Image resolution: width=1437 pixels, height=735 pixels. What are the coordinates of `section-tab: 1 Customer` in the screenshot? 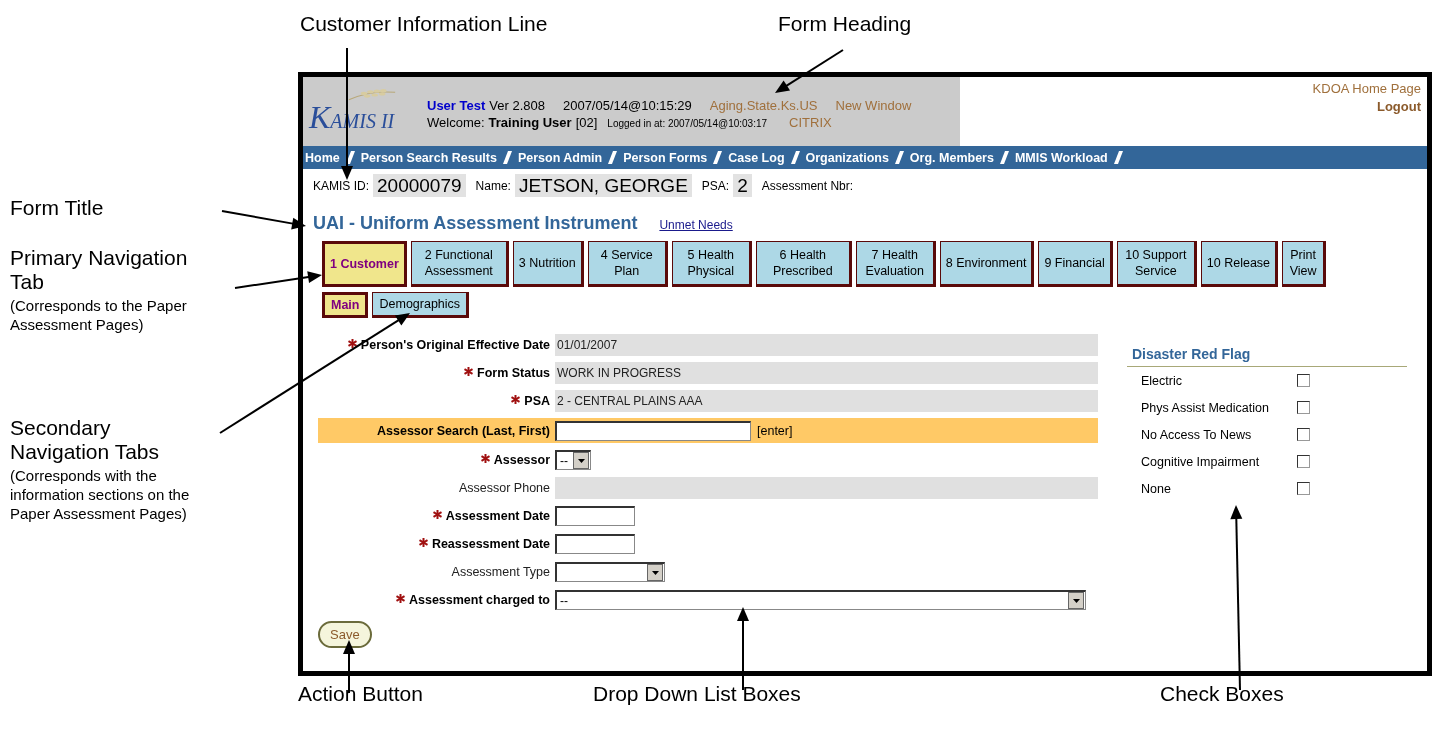 It's located at (364, 264).